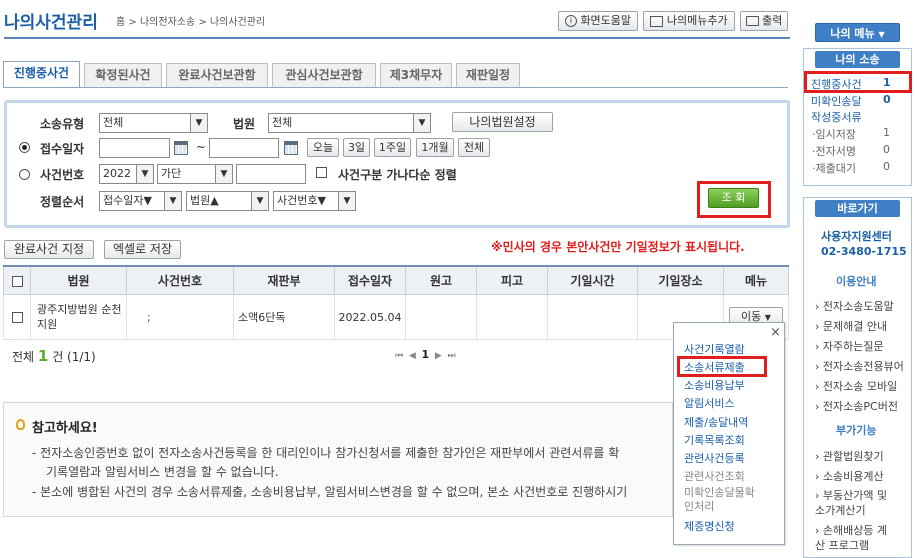  Describe the element at coordinates (851, 326) in the screenshot. I see `guide-item-troubleshoot: › 문제해결 안내` at that location.